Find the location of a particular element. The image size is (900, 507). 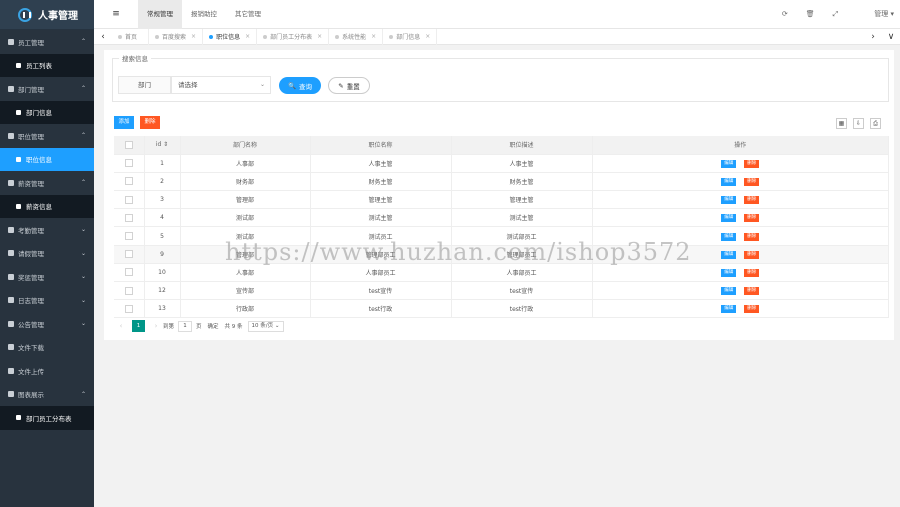

sidebar-item-7: 薪资信息 is located at coordinates (47, 206).